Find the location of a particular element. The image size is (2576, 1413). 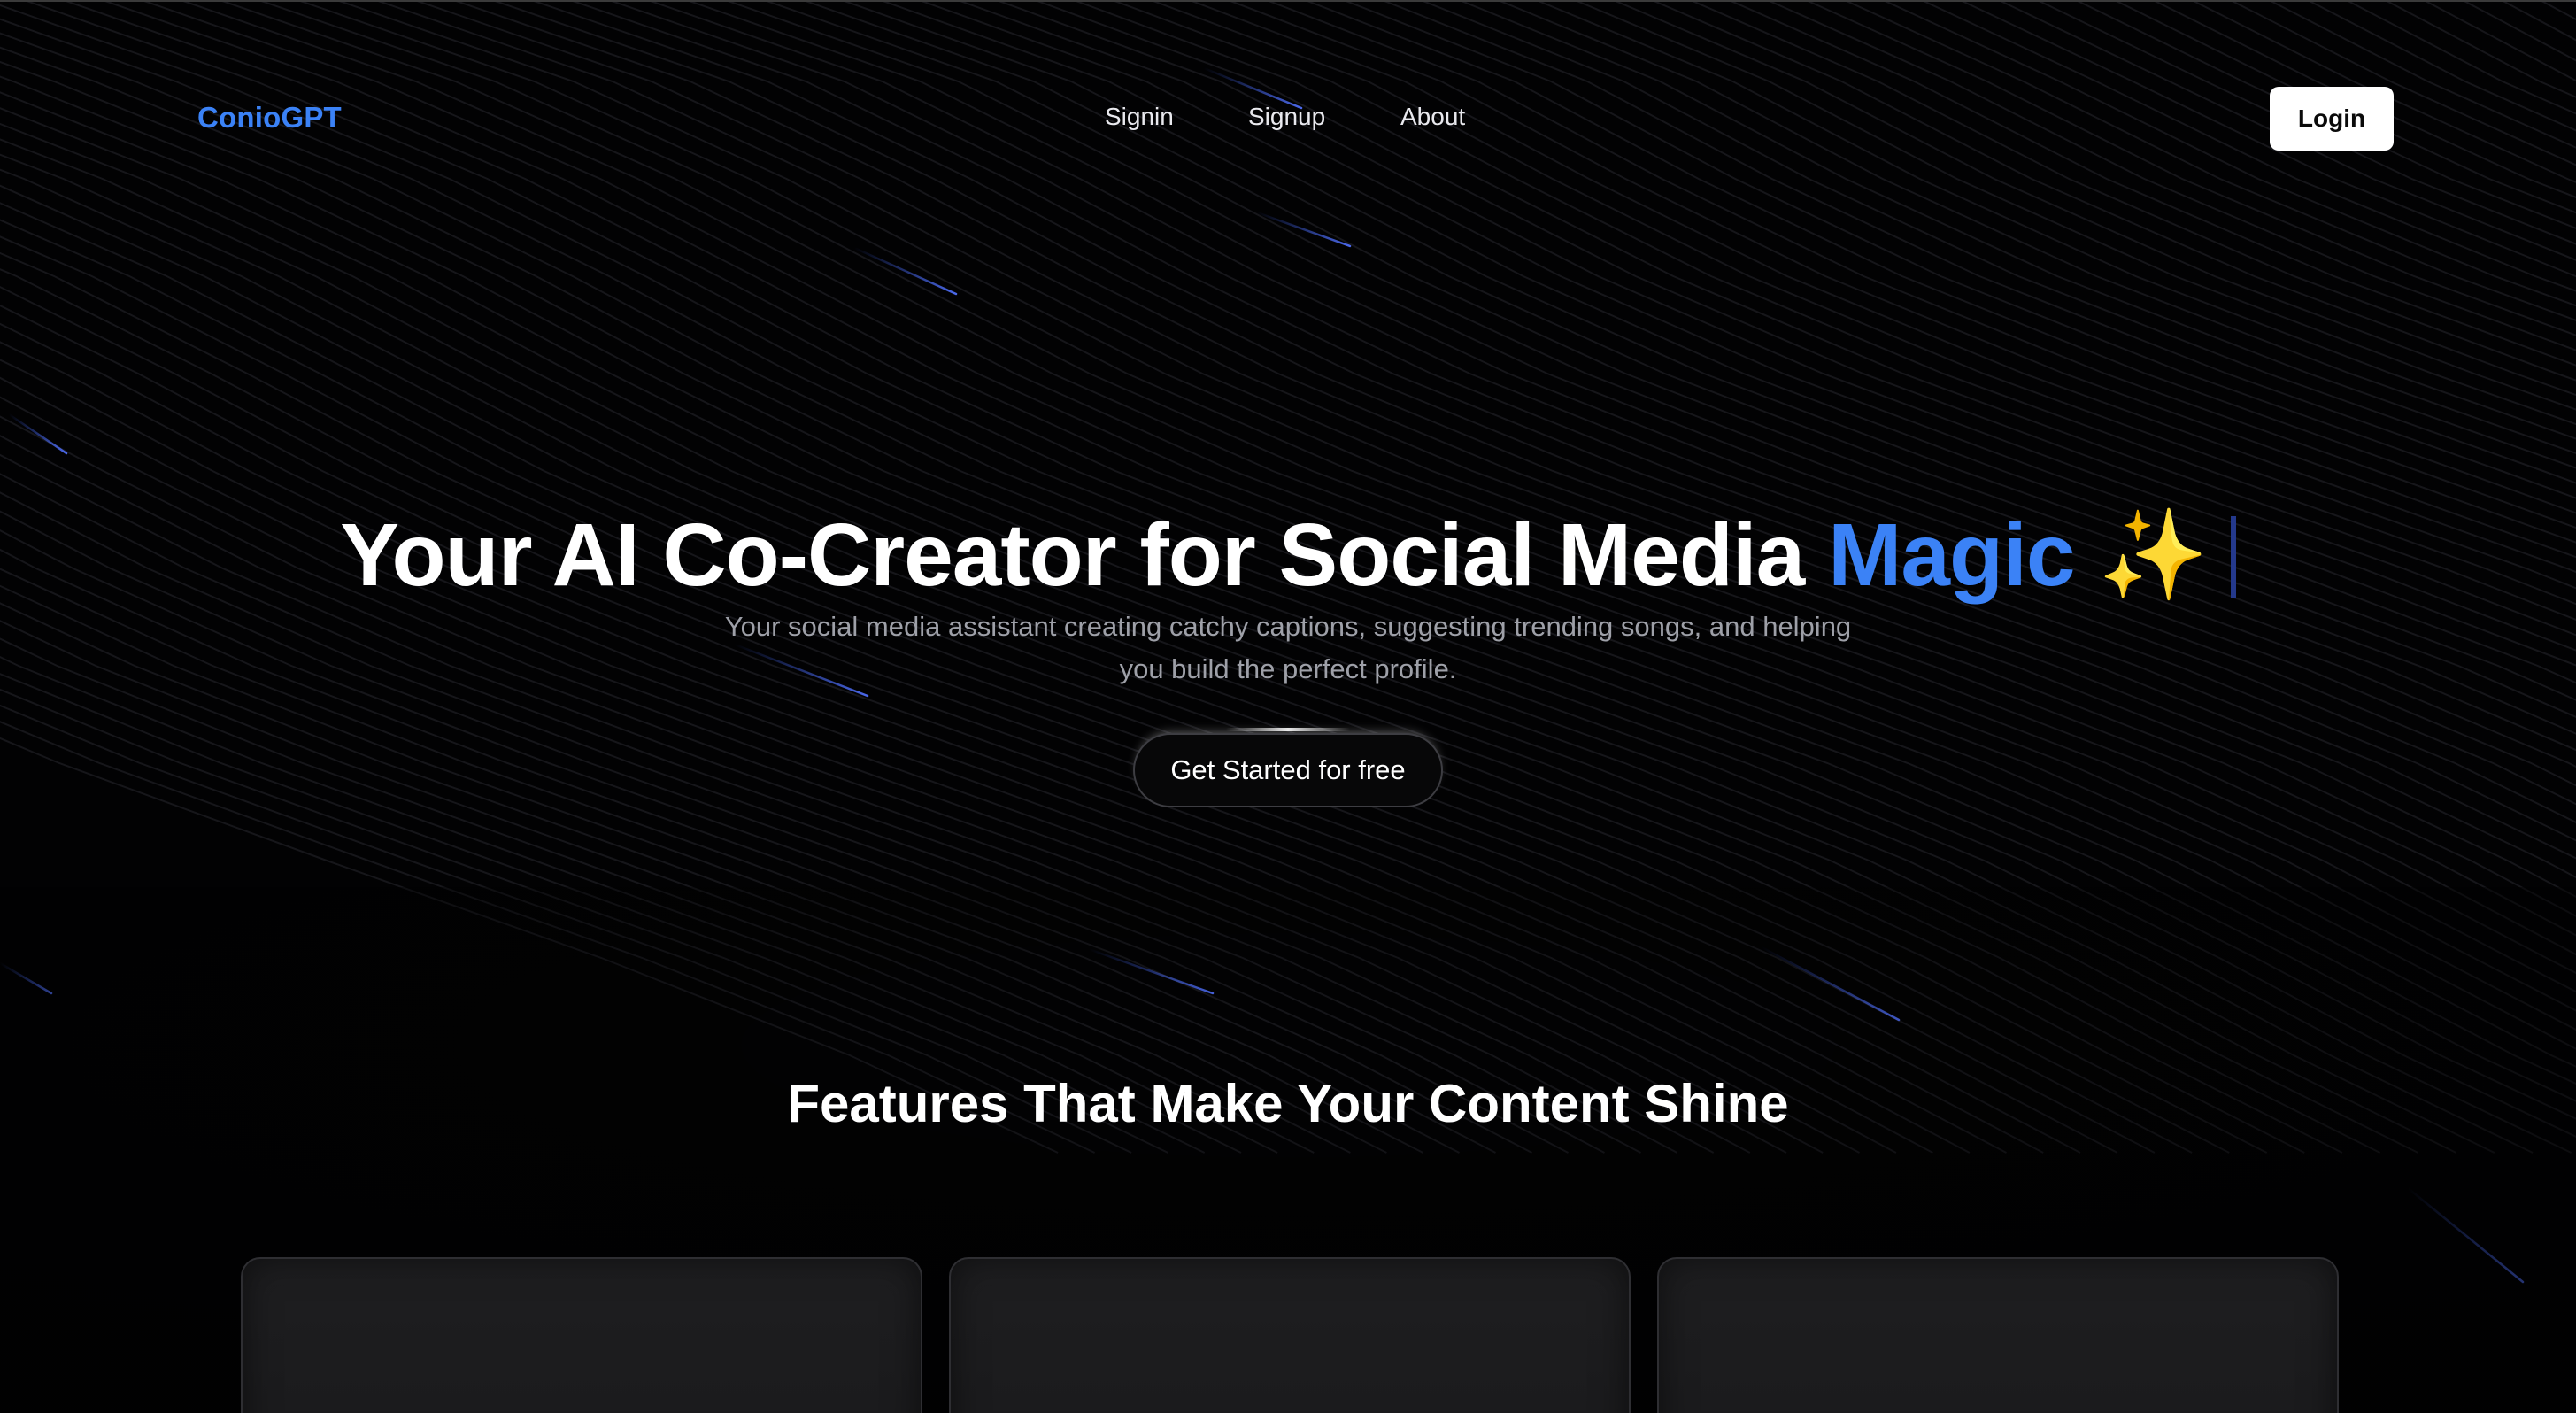

nav-link-about: About is located at coordinates (1432, 117).